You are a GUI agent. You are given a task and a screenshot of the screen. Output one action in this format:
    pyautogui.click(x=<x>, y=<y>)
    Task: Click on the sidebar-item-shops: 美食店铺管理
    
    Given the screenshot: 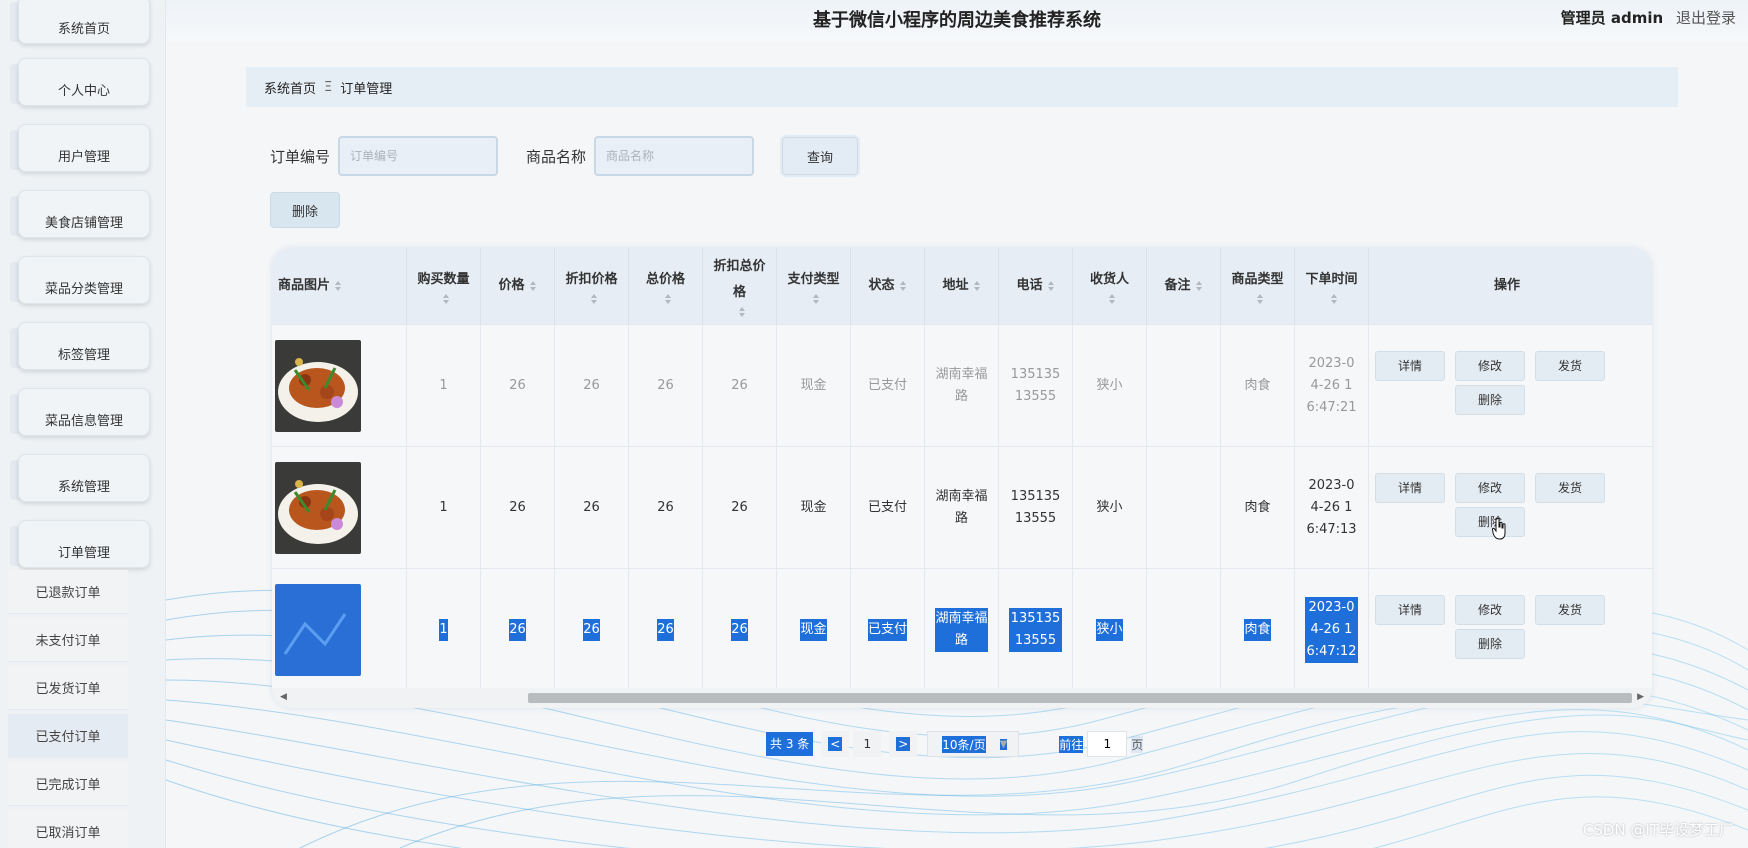 What is the action you would take?
    pyautogui.click(x=84, y=214)
    